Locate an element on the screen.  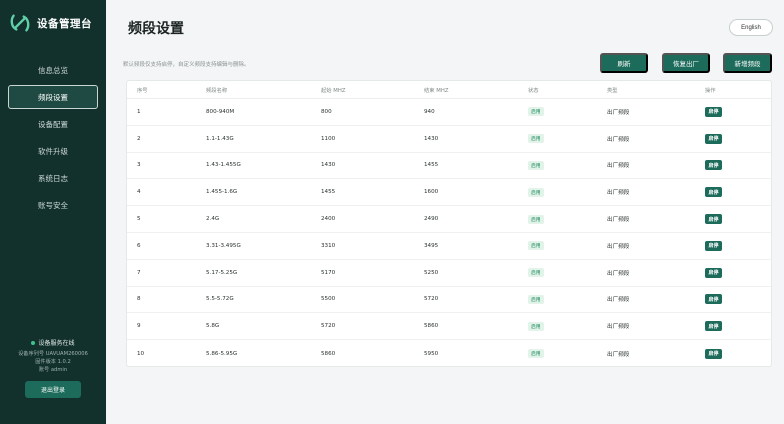
table-row: 4 1.455-1.6G 1455 1600 启用 出厂频段 启停 is located at coordinates (449, 193).